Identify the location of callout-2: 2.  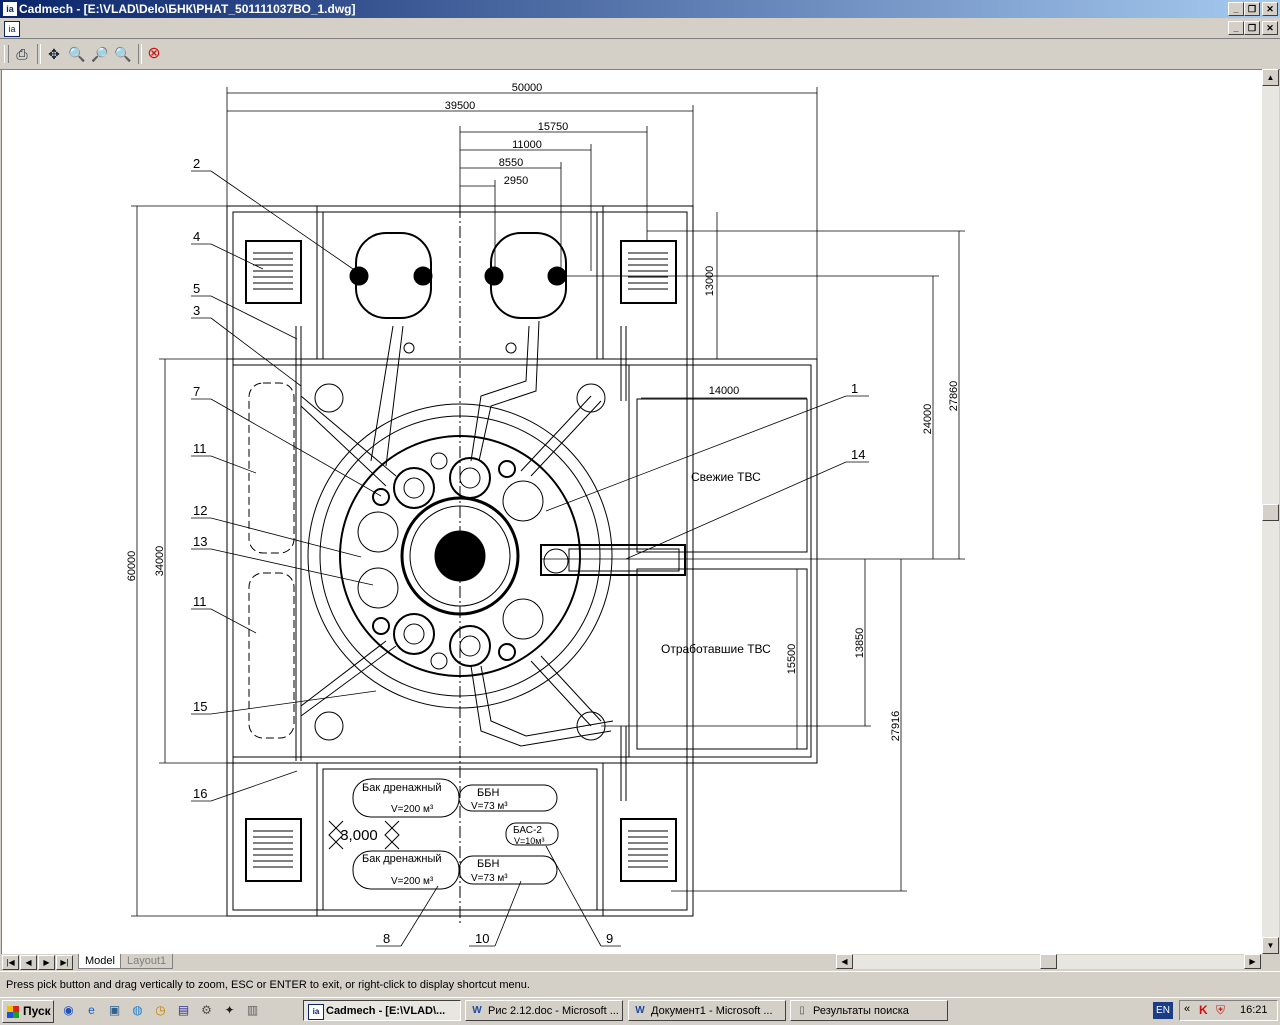
(196, 163).